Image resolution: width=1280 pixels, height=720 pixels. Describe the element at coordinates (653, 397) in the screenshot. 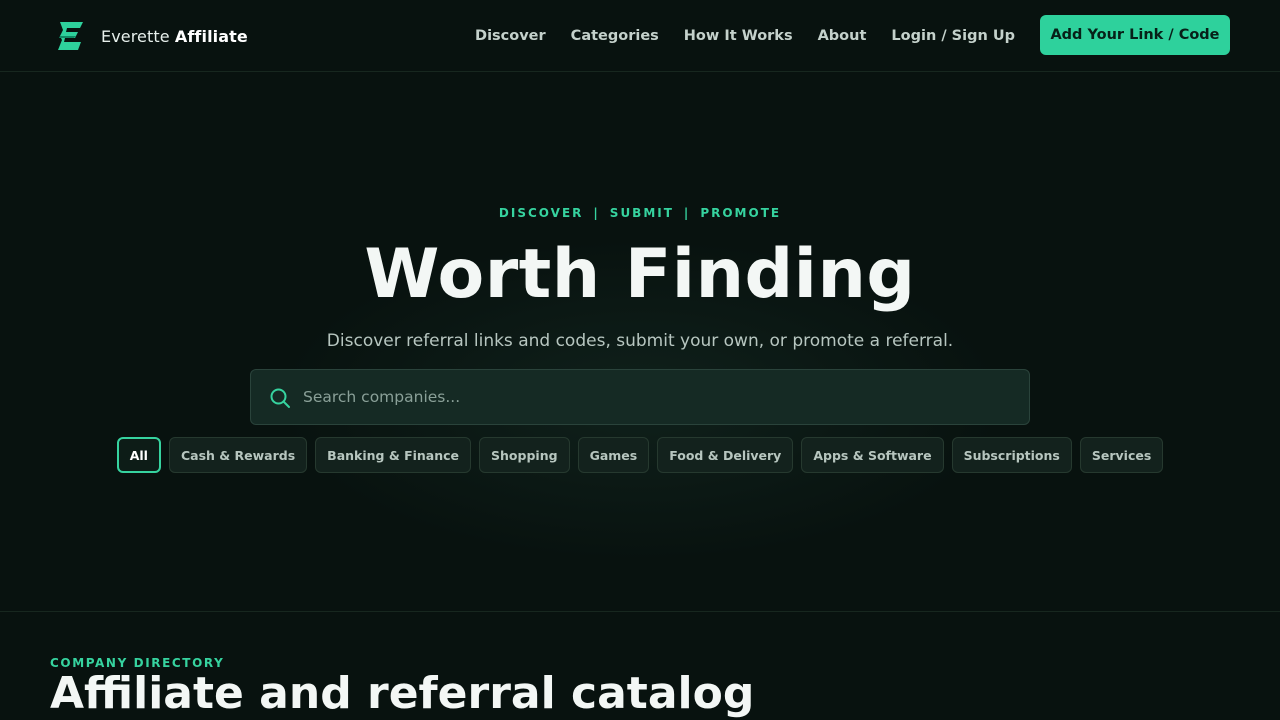

I see `search-input` at that location.